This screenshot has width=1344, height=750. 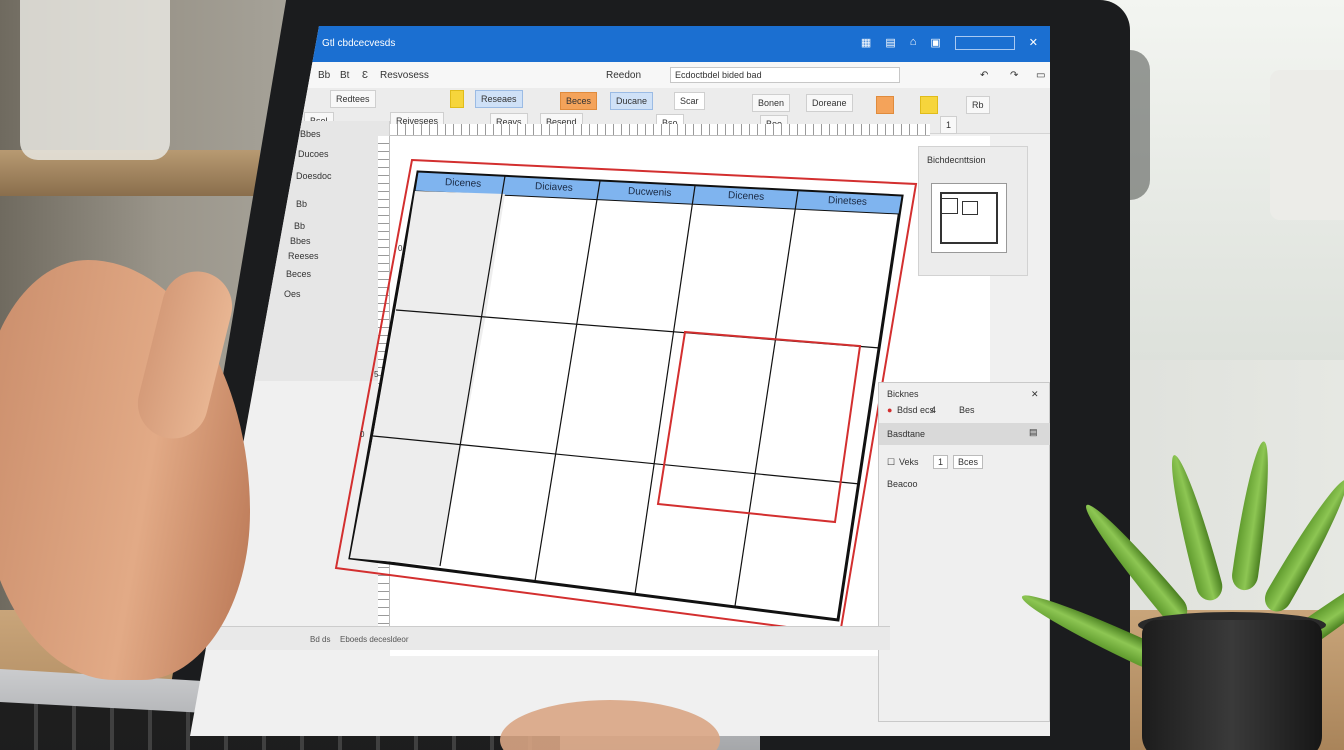 I want to click on properties-row-1-tail: Bes, so click(x=967, y=410).